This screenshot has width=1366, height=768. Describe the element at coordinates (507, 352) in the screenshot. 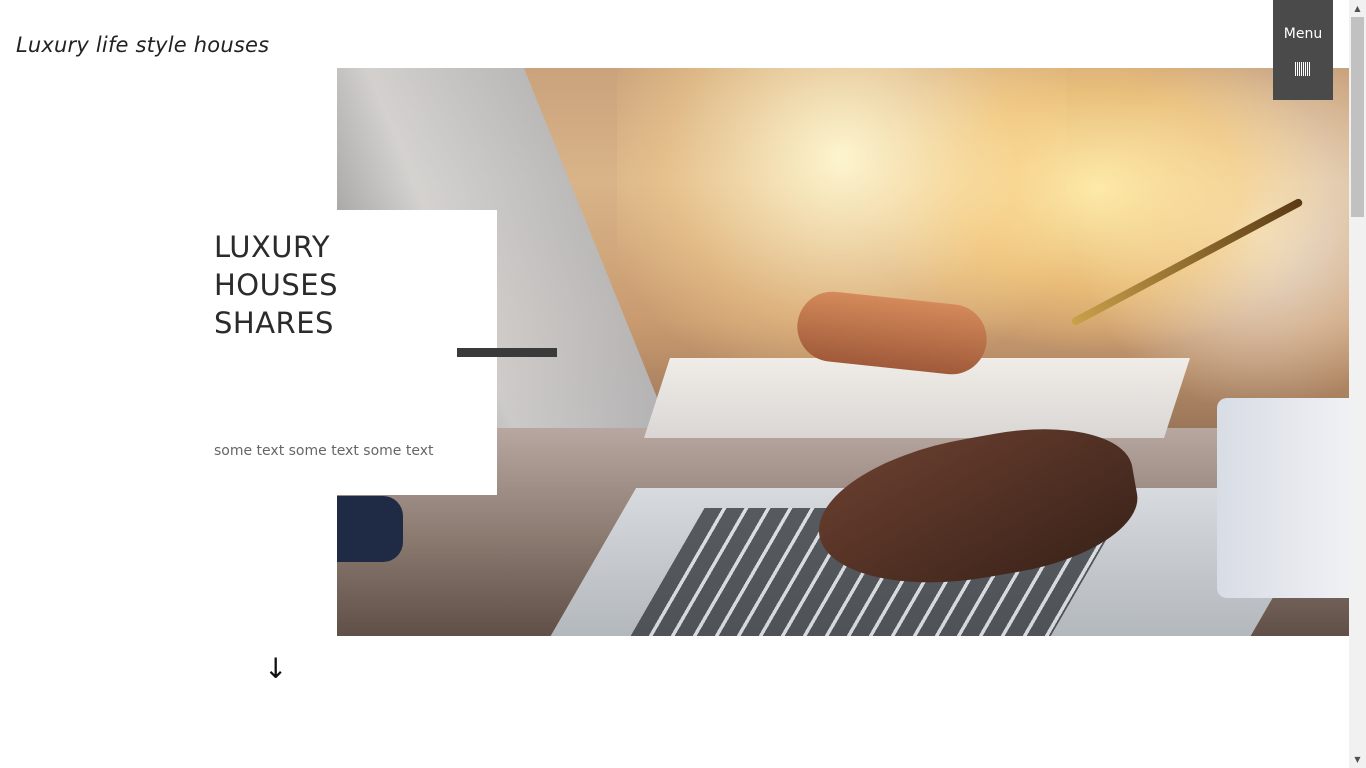

I see `accent-bar` at that location.